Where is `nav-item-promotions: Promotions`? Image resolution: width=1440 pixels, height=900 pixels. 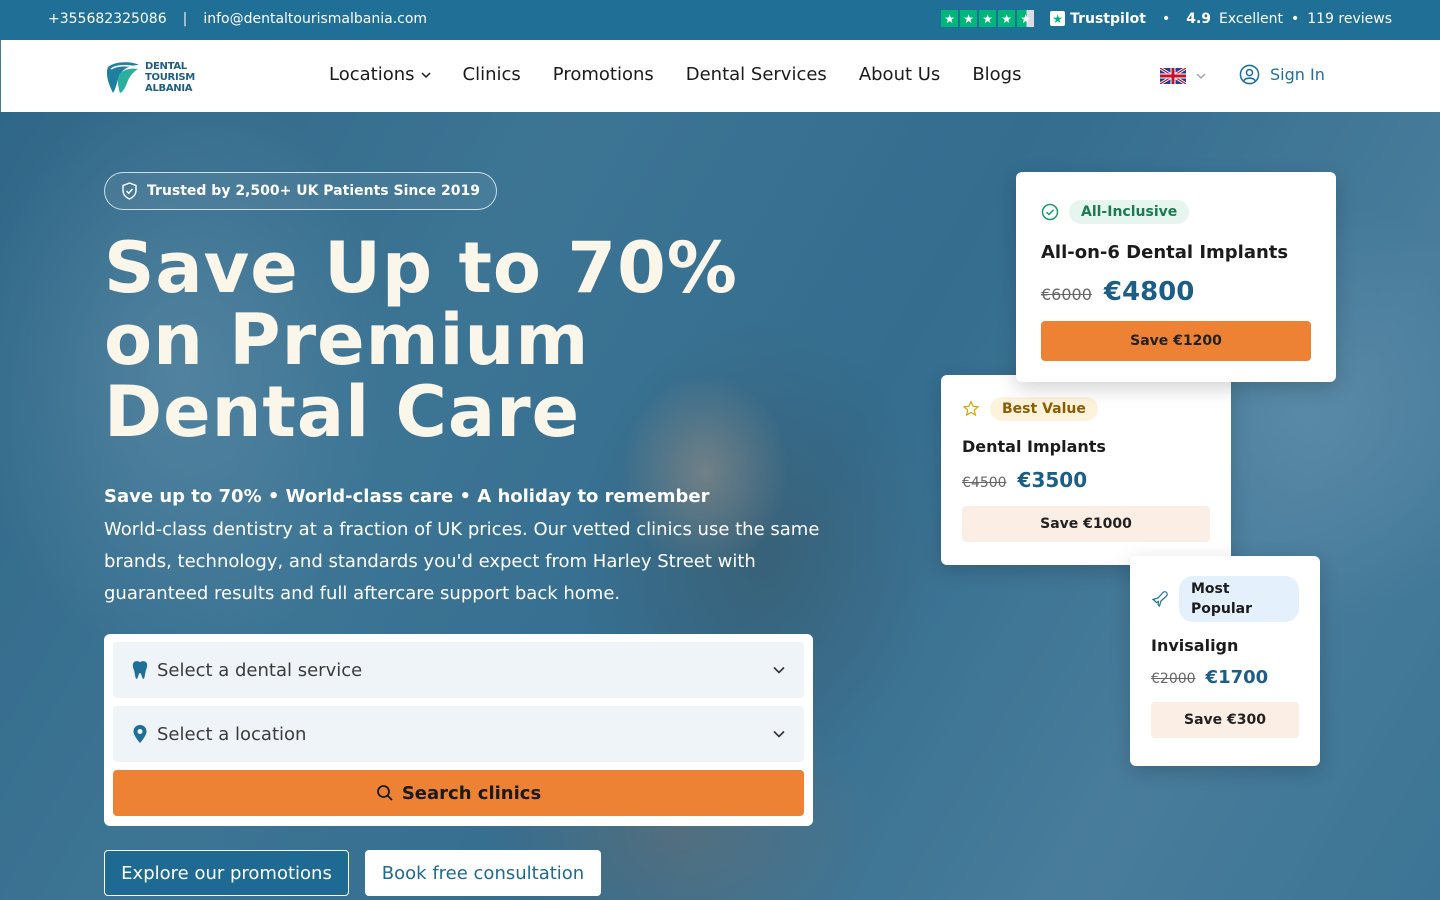 nav-item-promotions: Promotions is located at coordinates (603, 74).